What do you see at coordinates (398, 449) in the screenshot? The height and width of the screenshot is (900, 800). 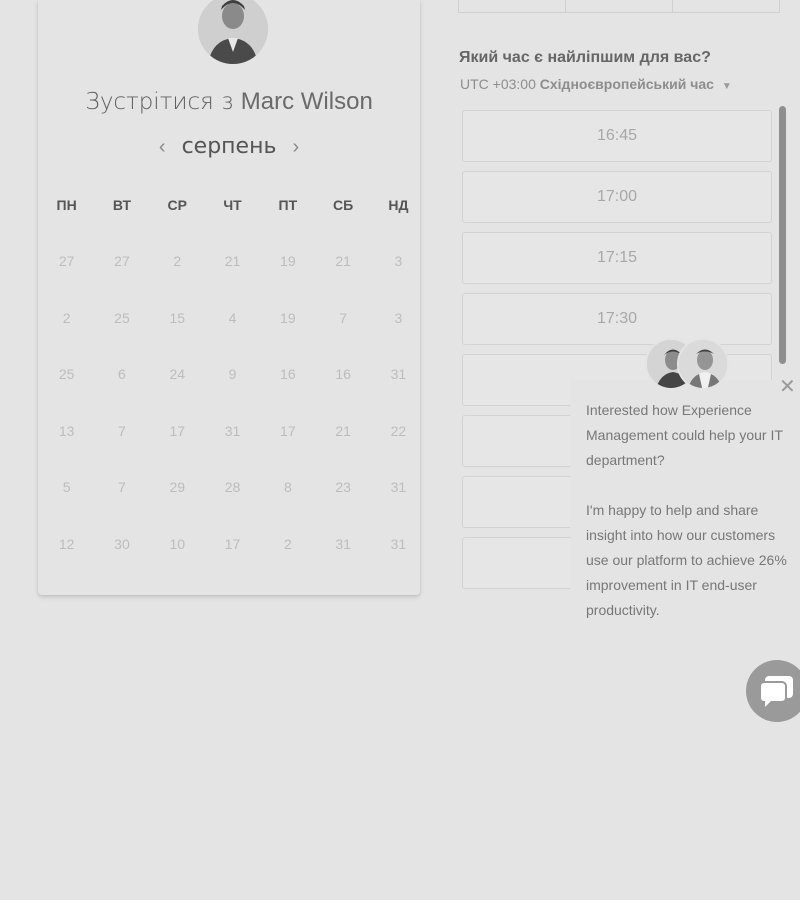 I see `calendar-day: 22` at bounding box center [398, 449].